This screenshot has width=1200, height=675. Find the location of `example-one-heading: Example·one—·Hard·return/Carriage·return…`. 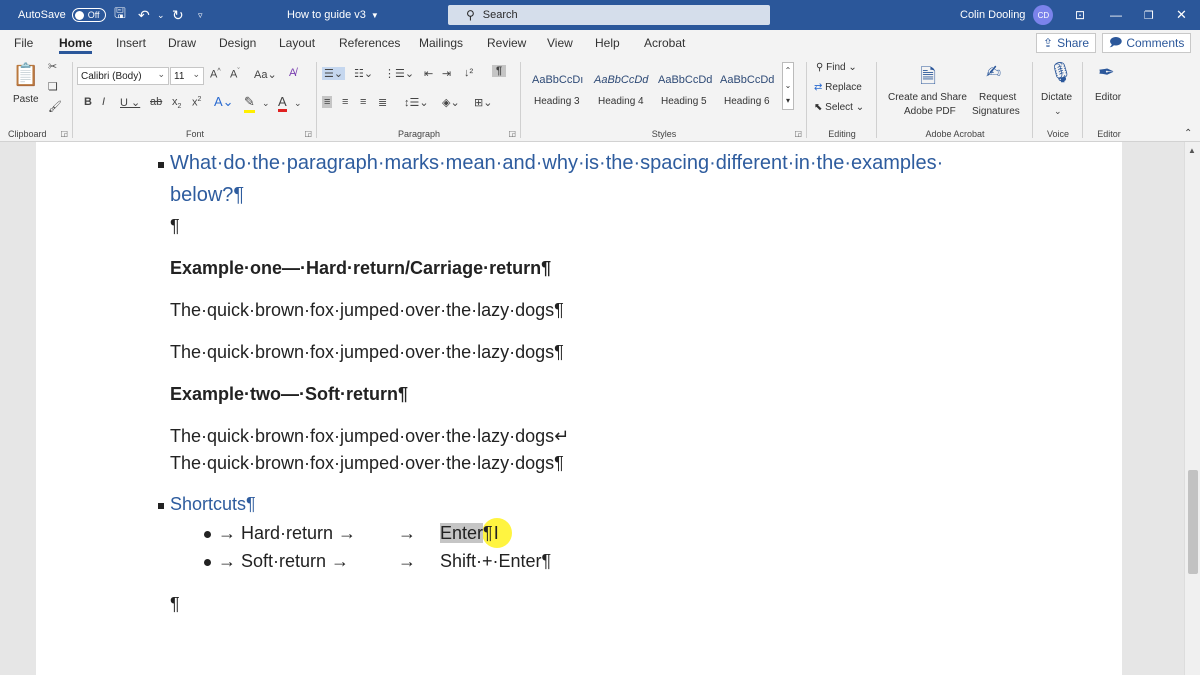

example-one-heading: Example·one—·Hard·return/Carriage·return… is located at coordinates (360, 268).